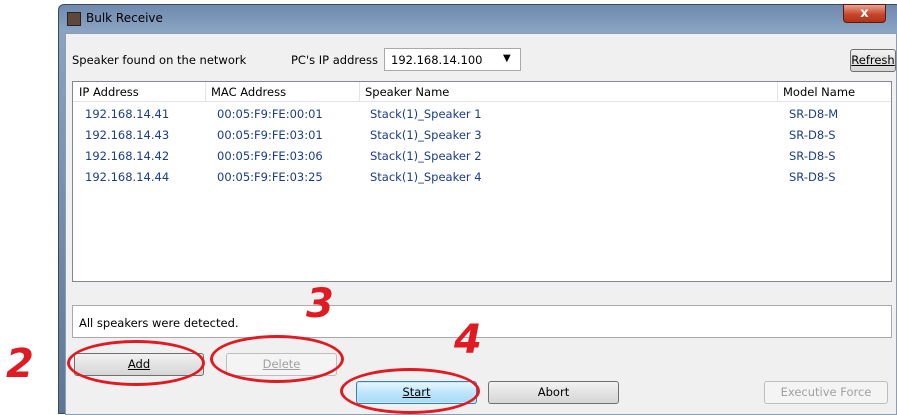 Image resolution: width=897 pixels, height=415 pixels. Describe the element at coordinates (426, 177) in the screenshot. I see `cell-speaker-name: Stack(1)_Speaker 4` at that location.